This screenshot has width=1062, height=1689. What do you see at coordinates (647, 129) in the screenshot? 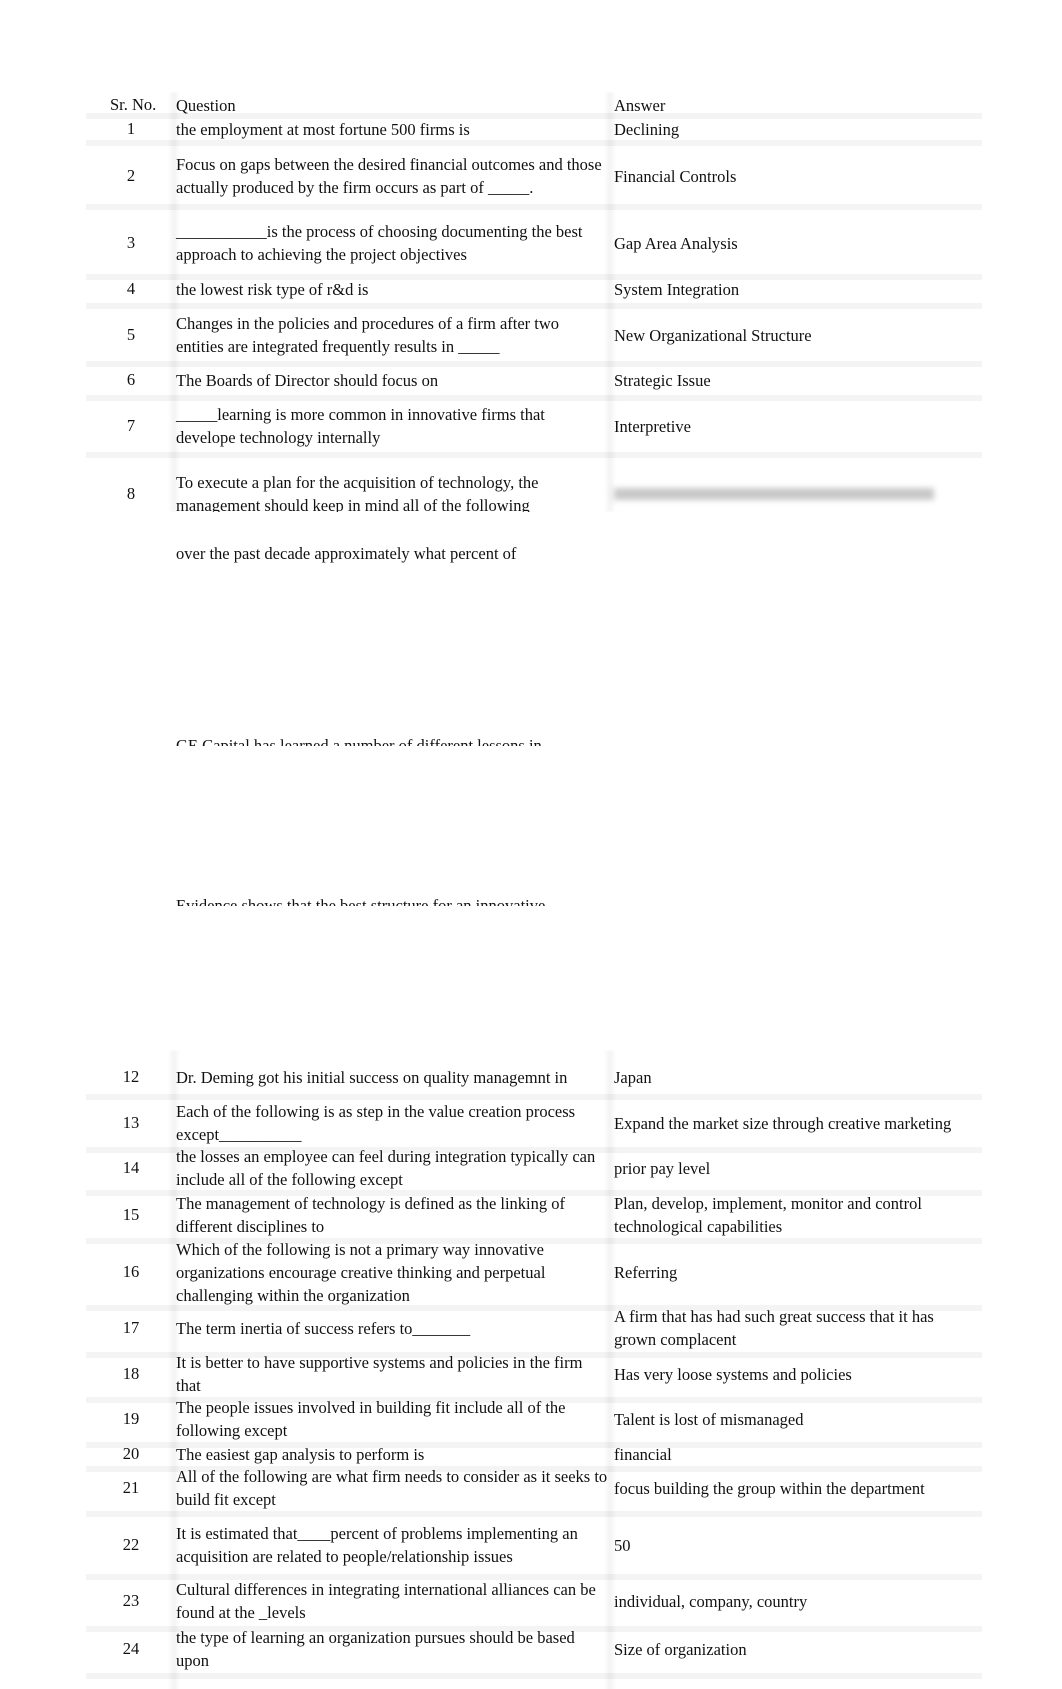
I see `answer-cell: Declining` at bounding box center [647, 129].